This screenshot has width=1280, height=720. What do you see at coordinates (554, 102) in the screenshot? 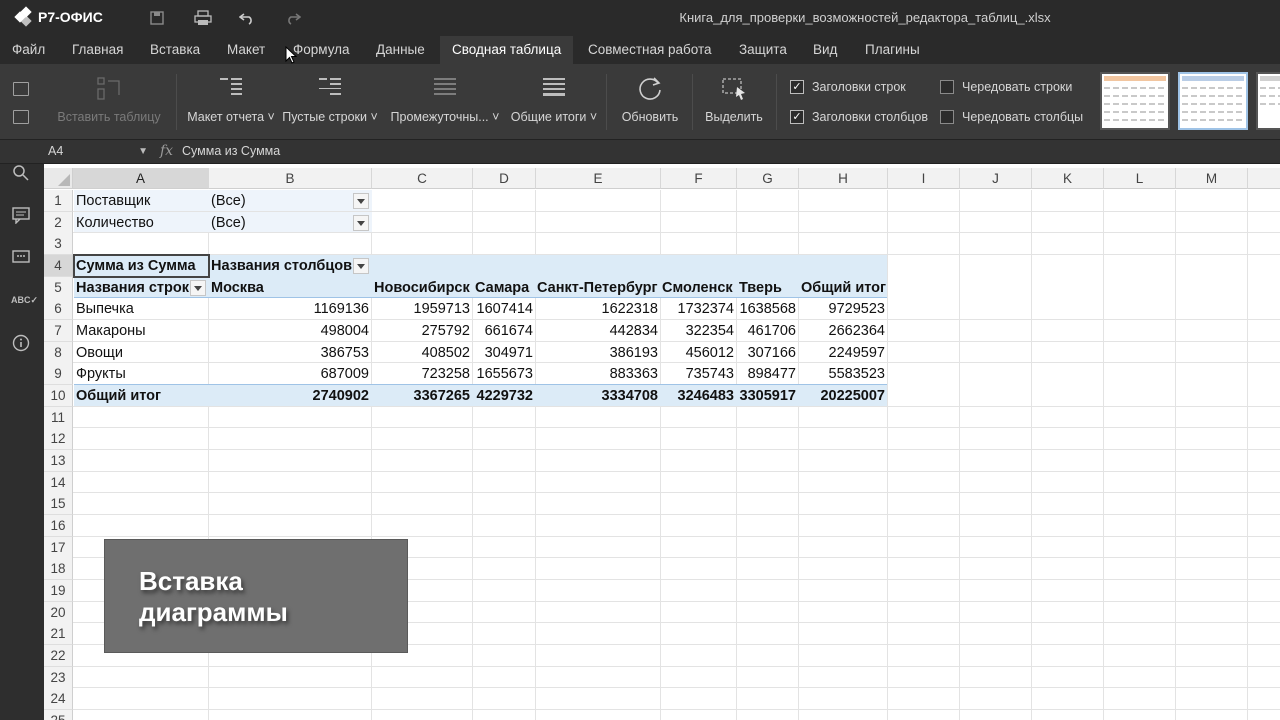
I see `grand-totals-button: Общие итоги ˅` at bounding box center [554, 102].